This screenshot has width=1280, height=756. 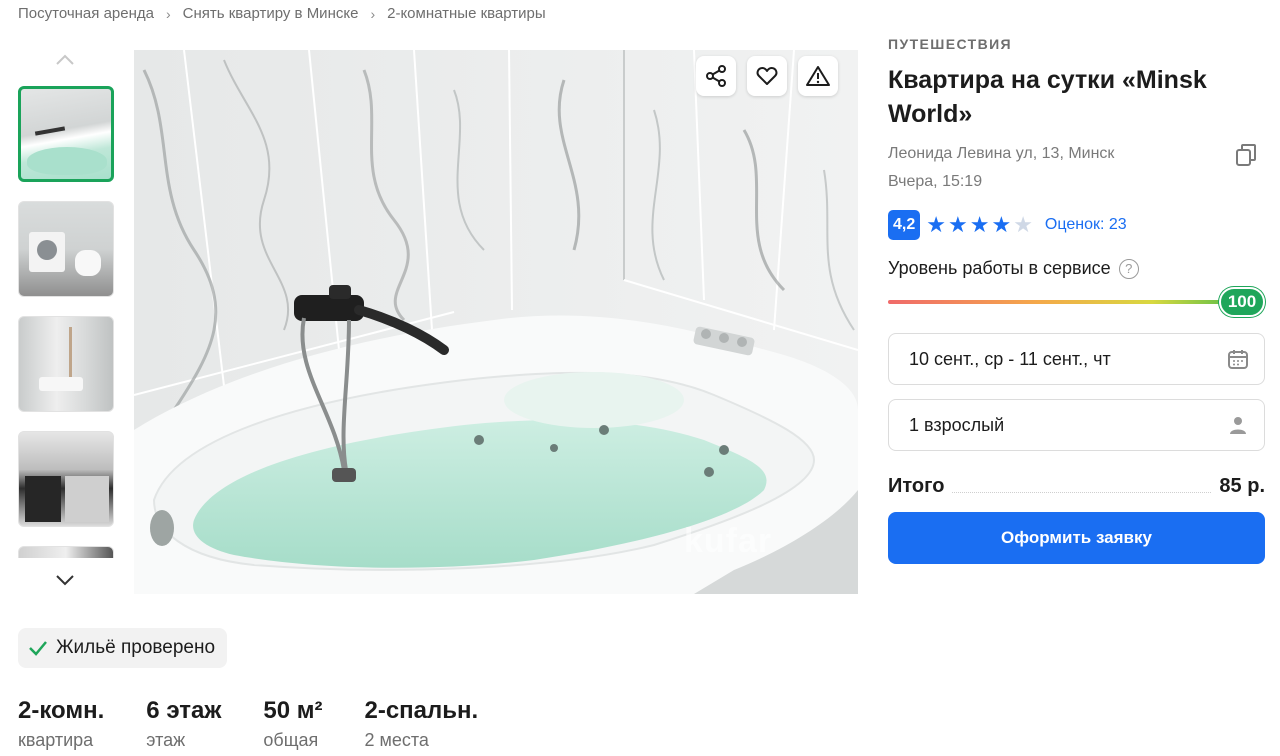 What do you see at coordinates (66, 364) in the screenshot?
I see `thumbnail-bathroom-sink` at bounding box center [66, 364].